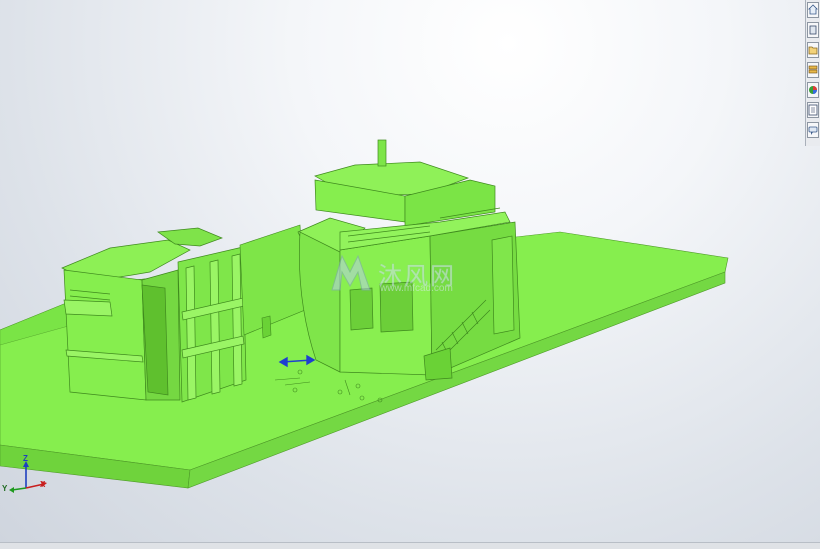 Image resolution: width=820 pixels, height=549 pixels. I want to click on custom-properties-icon, so click(813, 110).